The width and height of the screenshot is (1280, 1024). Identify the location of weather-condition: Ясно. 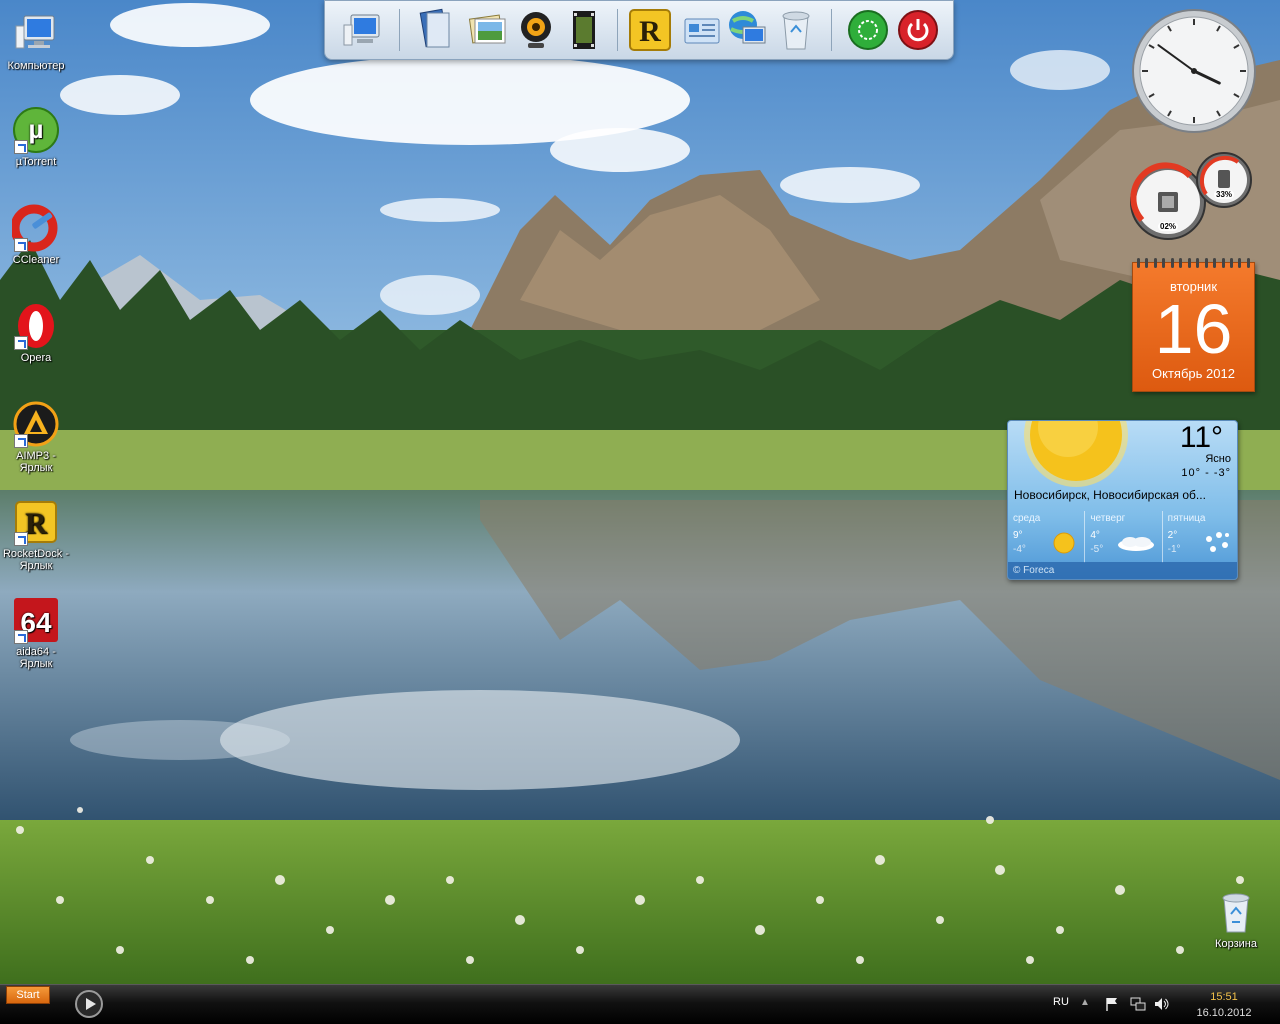
(1218, 459).